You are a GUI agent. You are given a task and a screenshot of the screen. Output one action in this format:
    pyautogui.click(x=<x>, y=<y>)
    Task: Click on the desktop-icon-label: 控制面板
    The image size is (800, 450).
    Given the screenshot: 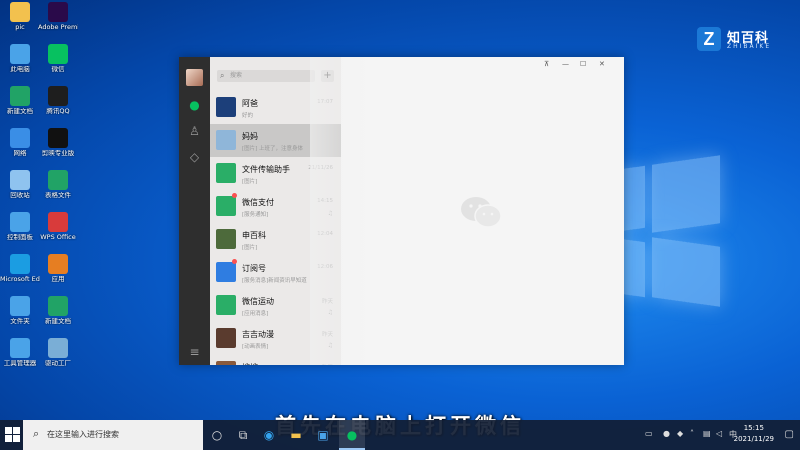 What is the action you would take?
    pyautogui.click(x=20, y=237)
    